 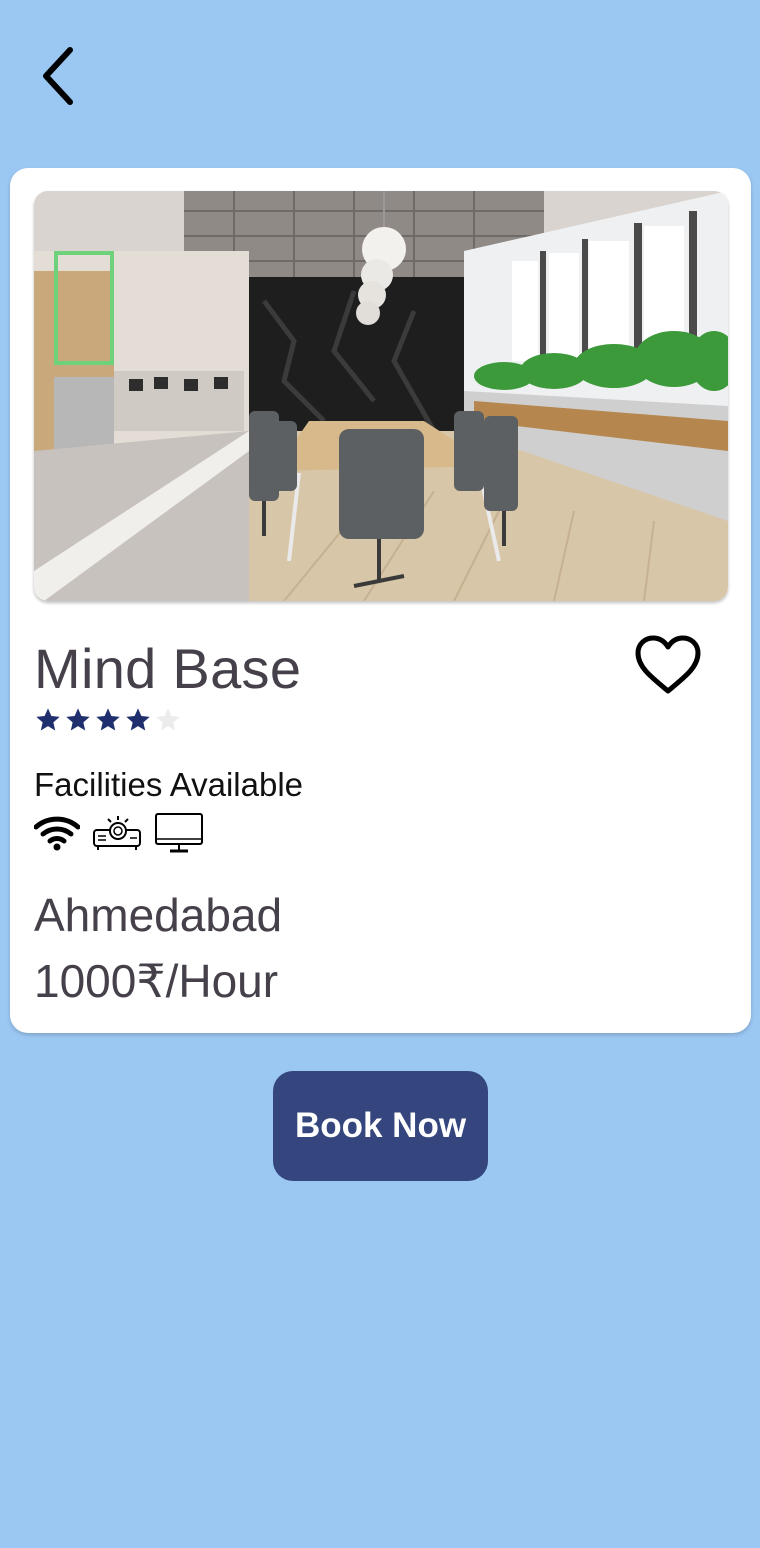 I want to click on facilities-icons, so click(x=119, y=833).